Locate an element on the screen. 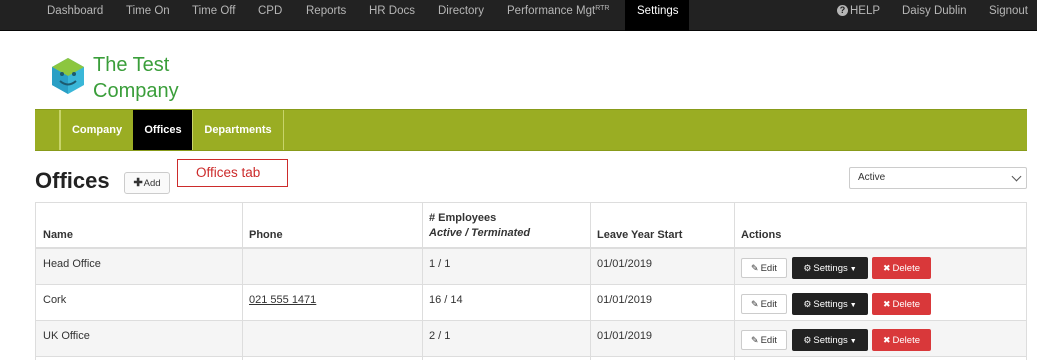 This screenshot has width=1037, height=360. nav-help: ? HELP is located at coordinates (858, 15).